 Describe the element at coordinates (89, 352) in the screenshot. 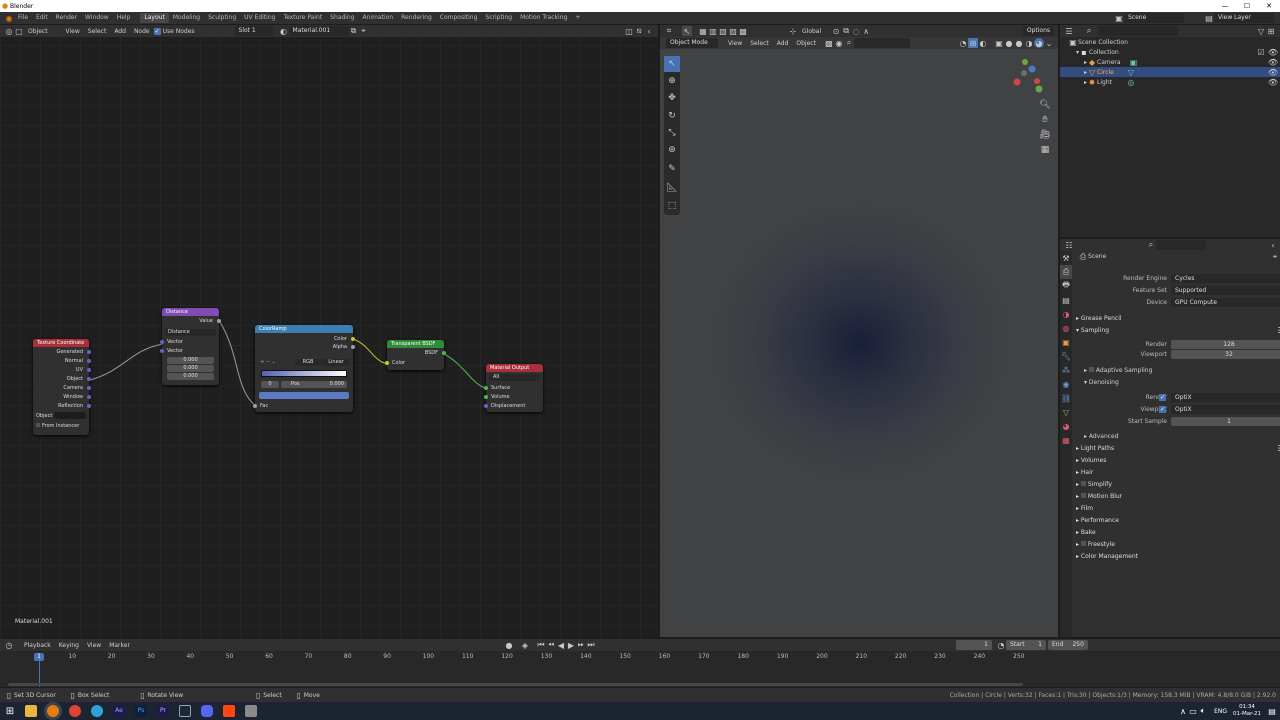

I see `socket-generated` at that location.